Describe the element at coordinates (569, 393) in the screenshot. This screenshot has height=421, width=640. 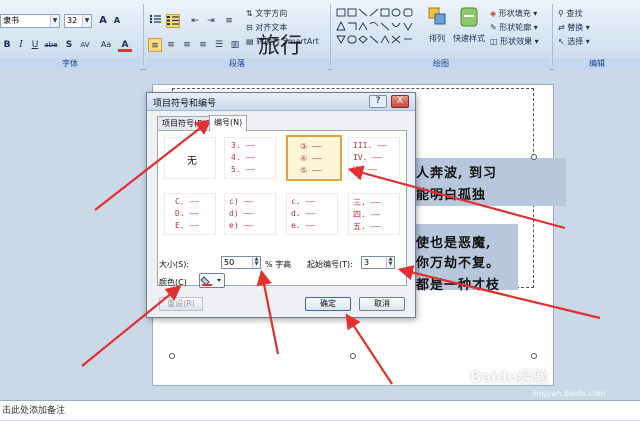
I see `watermark-url: jingyan.baidu.com` at that location.